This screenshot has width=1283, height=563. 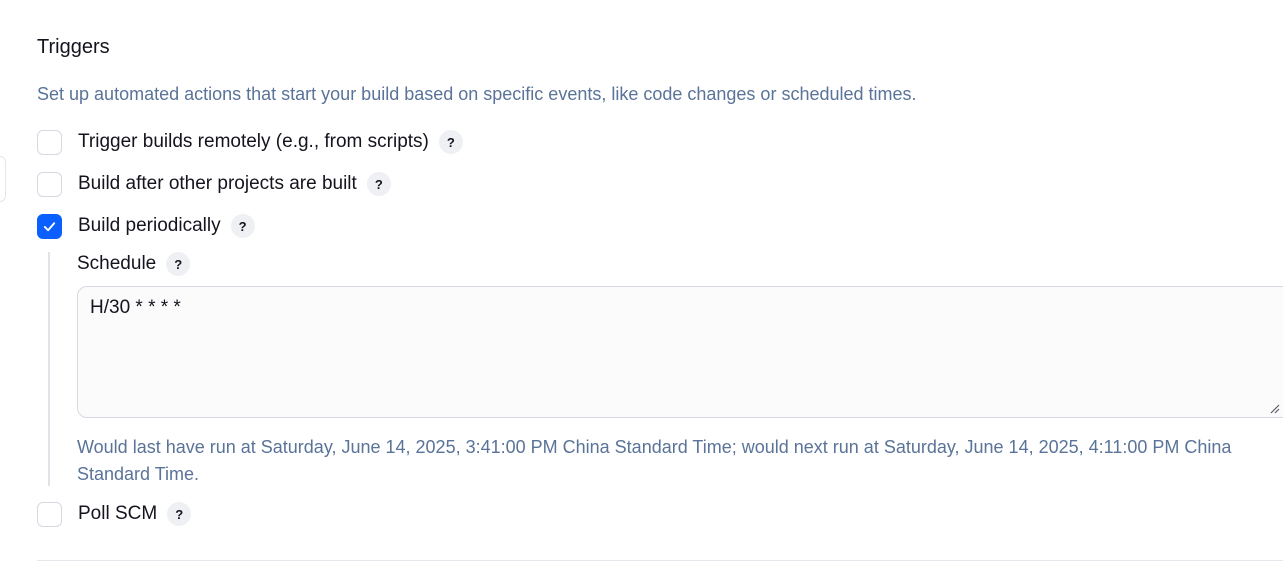 What do you see at coordinates (49, 514) in the screenshot?
I see `poll-scm-checkbox` at bounding box center [49, 514].